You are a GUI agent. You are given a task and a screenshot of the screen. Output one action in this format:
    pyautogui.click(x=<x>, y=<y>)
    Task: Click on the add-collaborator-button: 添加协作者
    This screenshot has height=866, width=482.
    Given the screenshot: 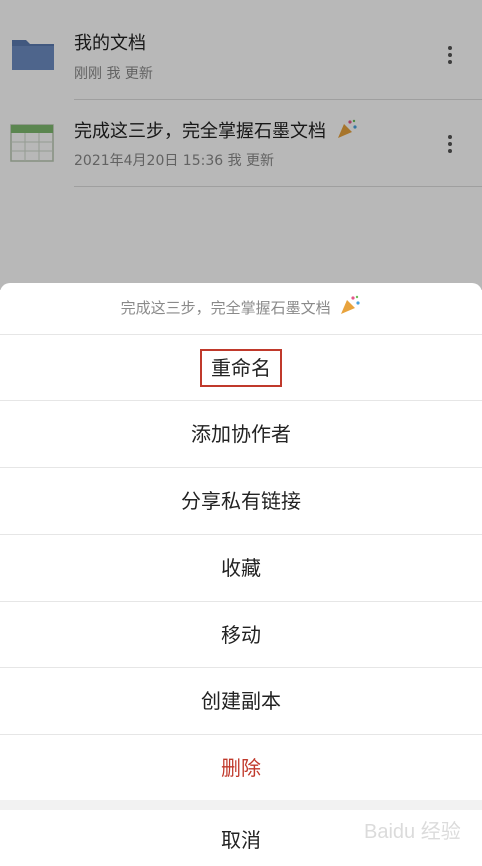 What is the action you would take?
    pyautogui.click(x=241, y=433)
    